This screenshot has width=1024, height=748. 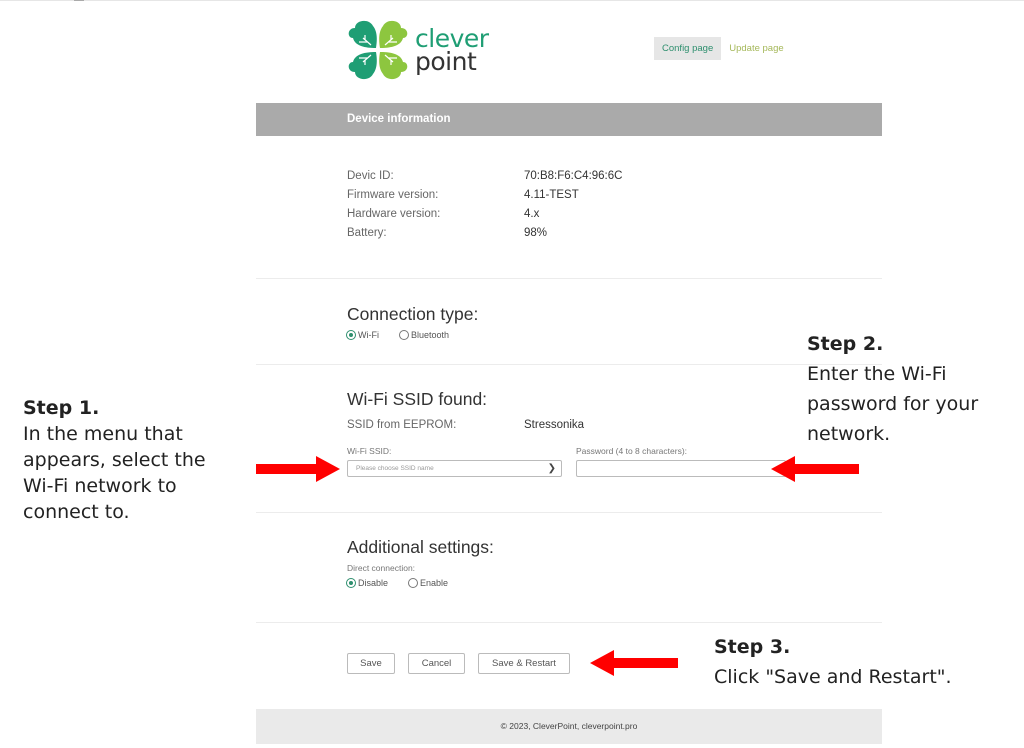 What do you see at coordinates (893, 404) in the screenshot?
I see `step-line: password for your` at bounding box center [893, 404].